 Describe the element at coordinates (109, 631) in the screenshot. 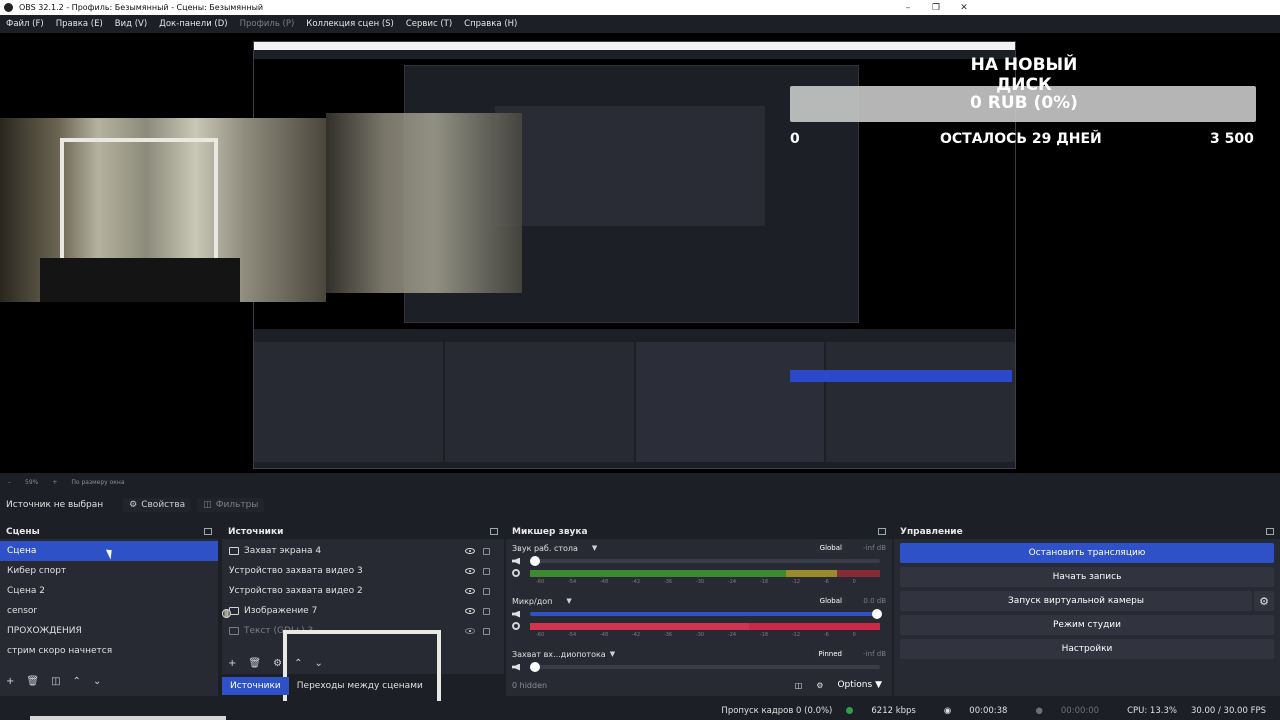

I see `scene-item: ПРОХОЖДЕНИЯ` at that location.